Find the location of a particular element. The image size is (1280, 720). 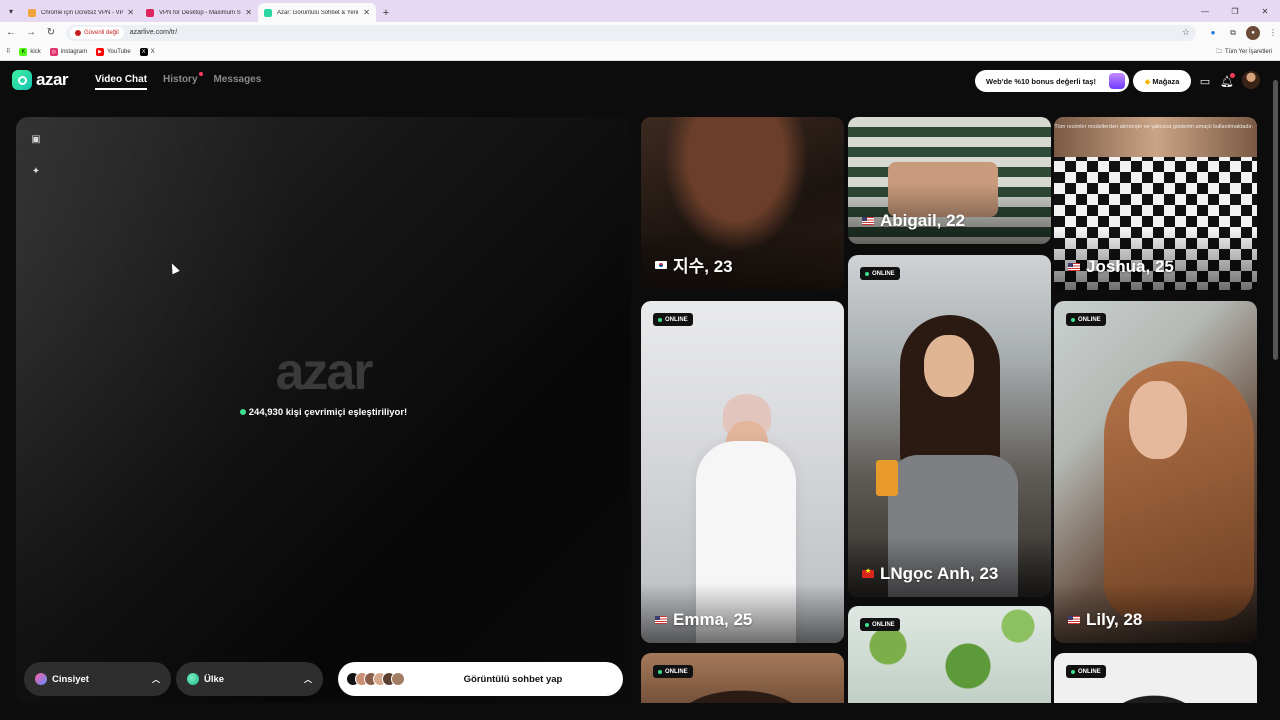

bookmark-label: X is located at coordinates (152, 51).